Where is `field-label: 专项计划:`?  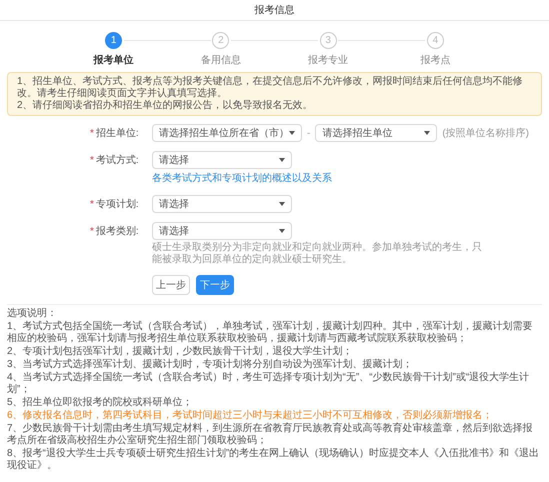 field-label: 专项计划: is located at coordinates (117, 205).